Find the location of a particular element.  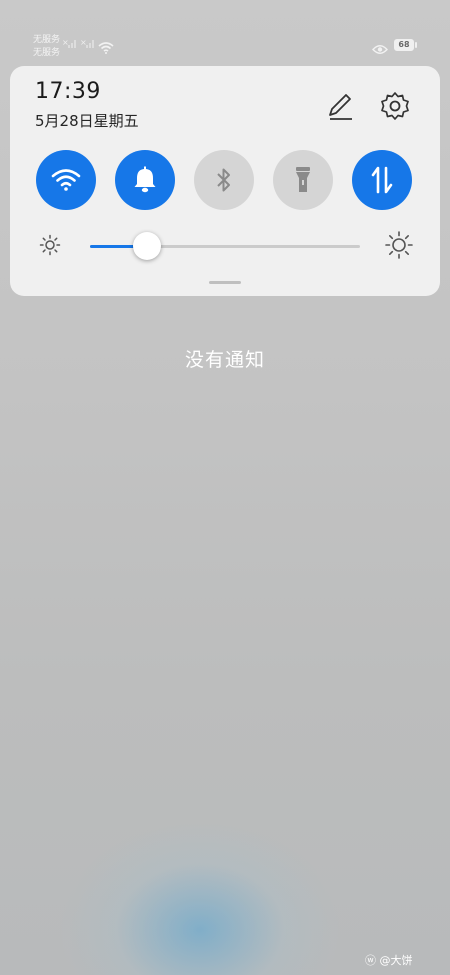

battery-icon: 68 is located at coordinates (404, 45).